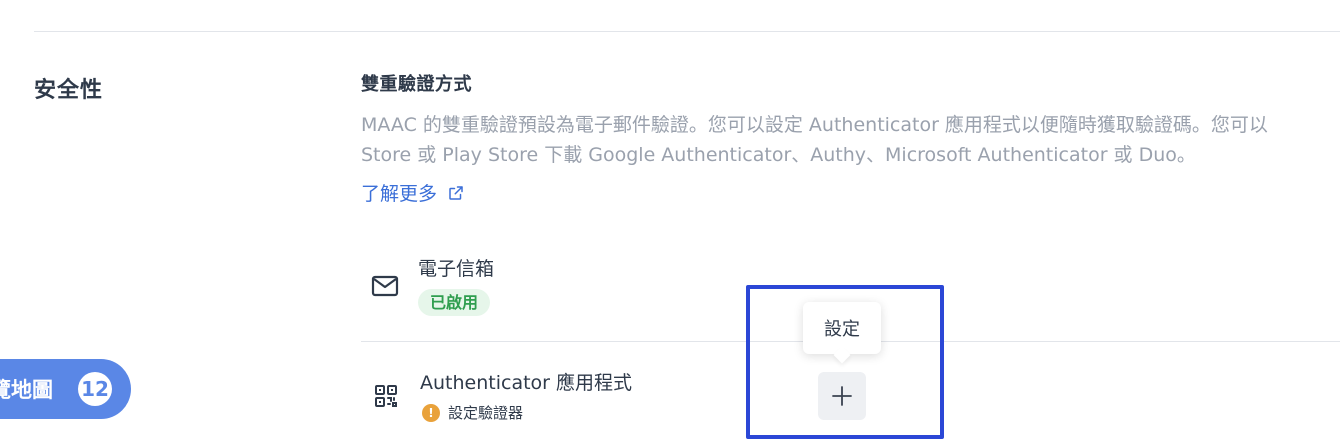 This screenshot has height=444, width=1340. I want to click on external-link-icon, so click(456, 192).